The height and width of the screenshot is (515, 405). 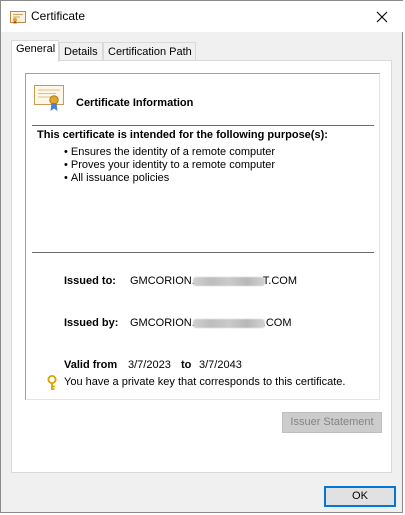 I want to click on ok-button: OK, so click(x=360, y=496).